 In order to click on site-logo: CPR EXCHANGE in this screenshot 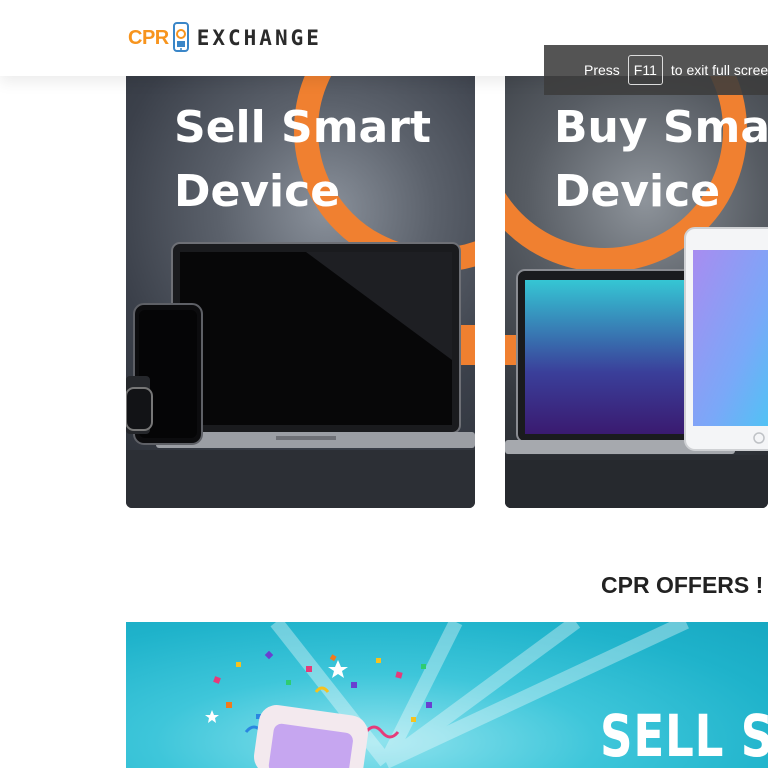, I will do `click(225, 38)`.